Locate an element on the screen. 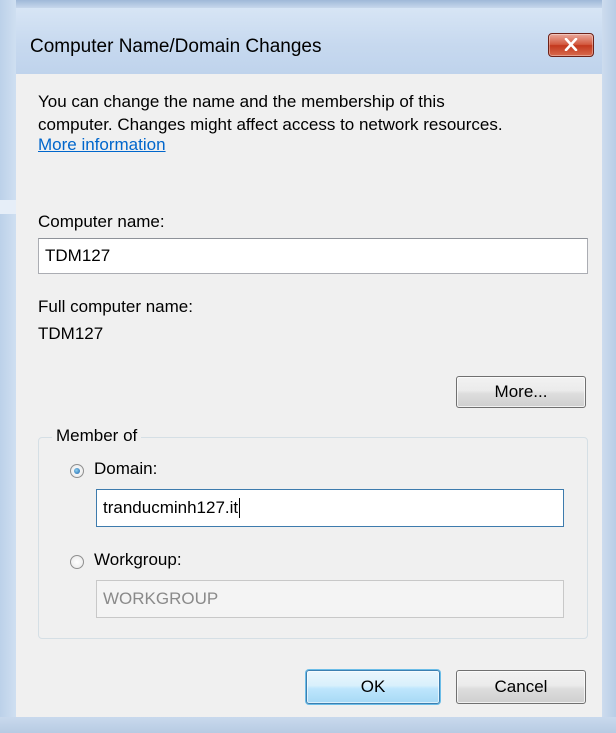 The height and width of the screenshot is (733, 616). more-information-link: More information is located at coordinates (102, 145).